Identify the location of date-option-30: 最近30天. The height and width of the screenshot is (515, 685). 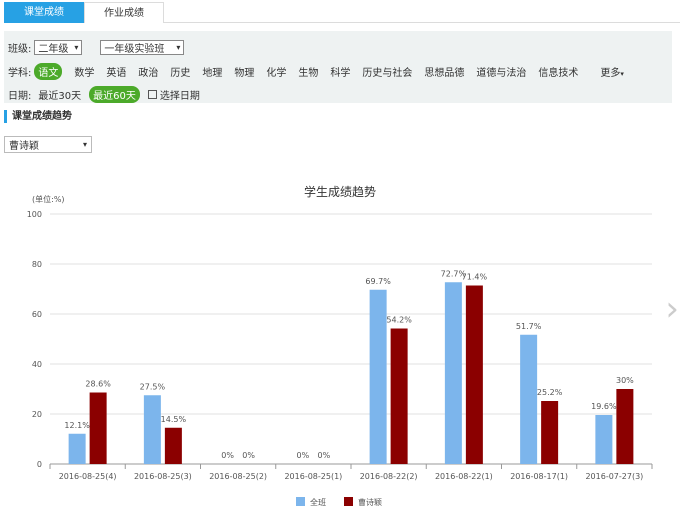
(59, 94).